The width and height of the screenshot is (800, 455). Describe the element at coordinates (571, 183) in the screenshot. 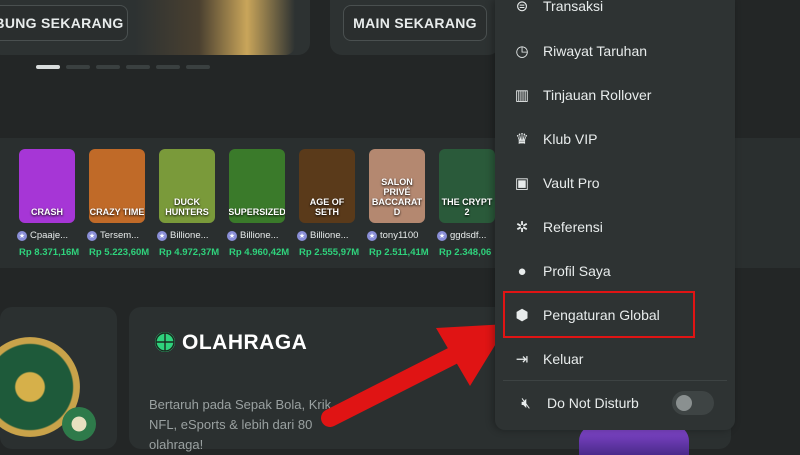

I see `menu-item-label: Vault Pro` at that location.